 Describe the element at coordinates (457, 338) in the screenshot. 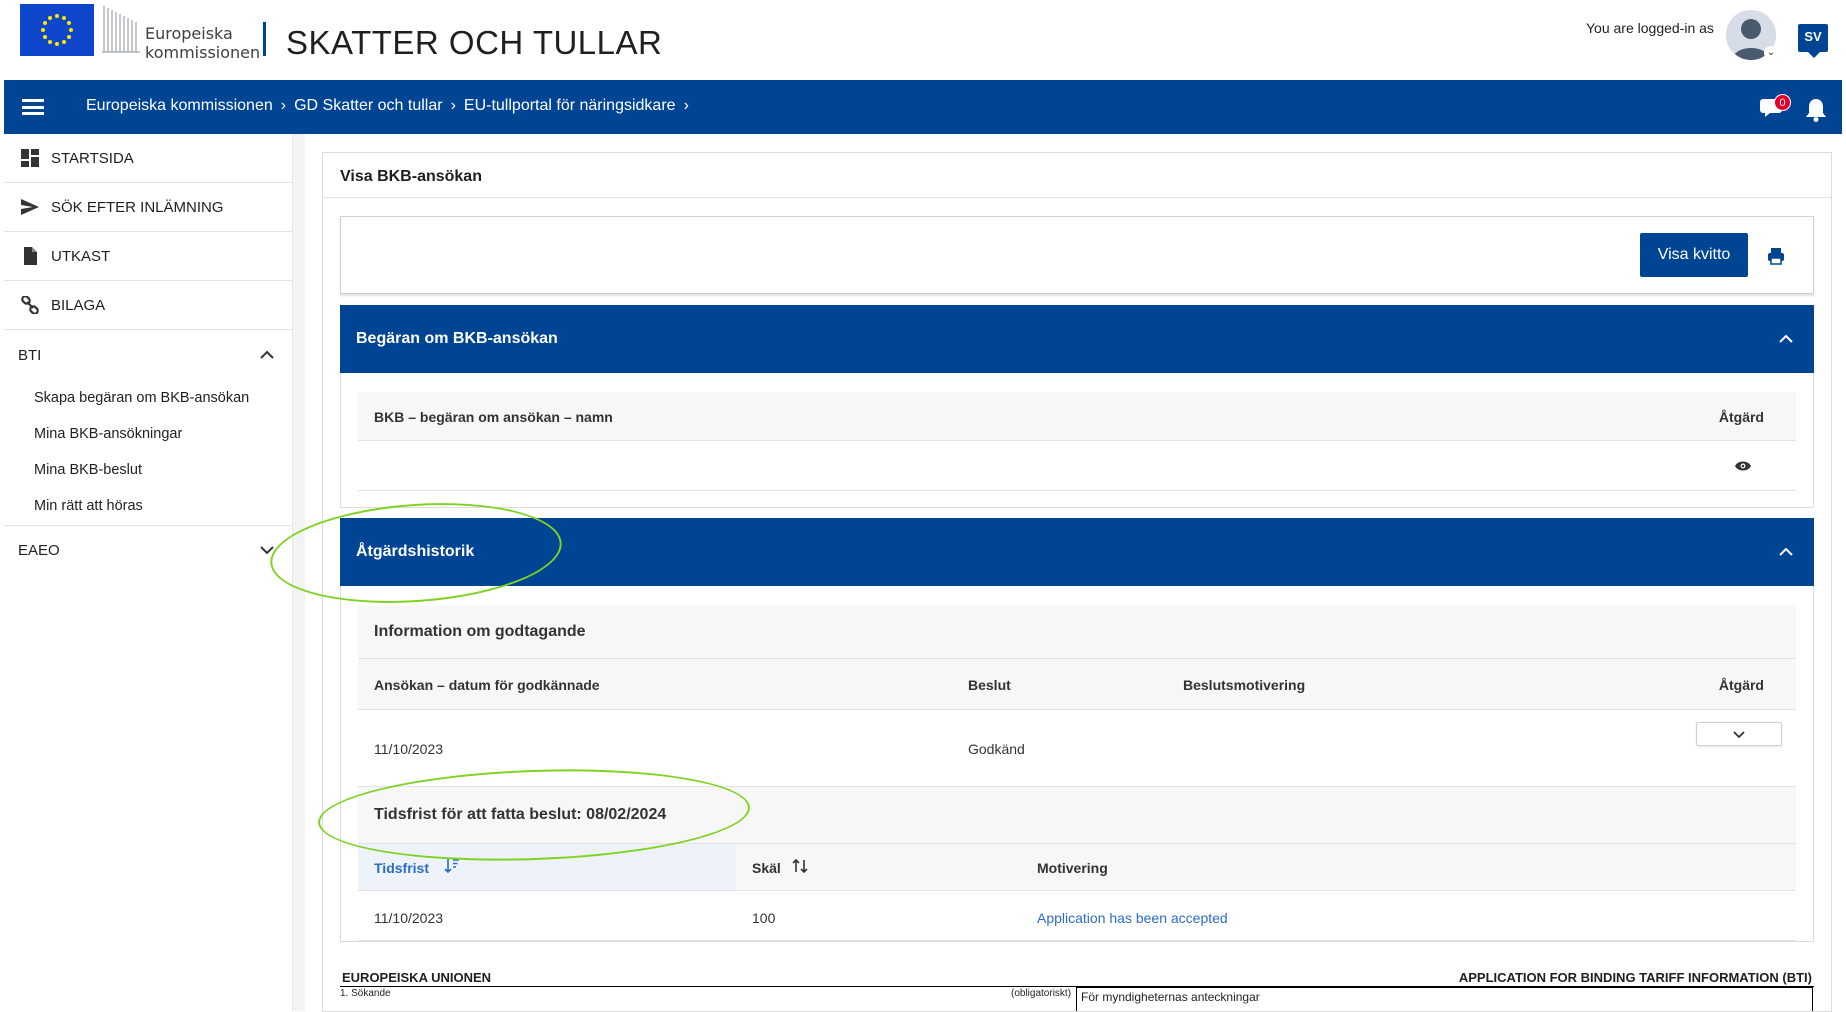

I see `request-section-title: Begäran om BKB-ansökan` at that location.